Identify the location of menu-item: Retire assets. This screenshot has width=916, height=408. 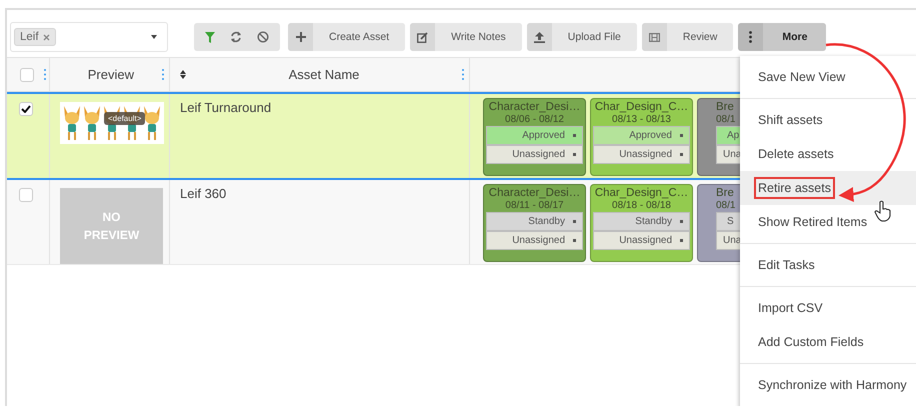
(794, 188).